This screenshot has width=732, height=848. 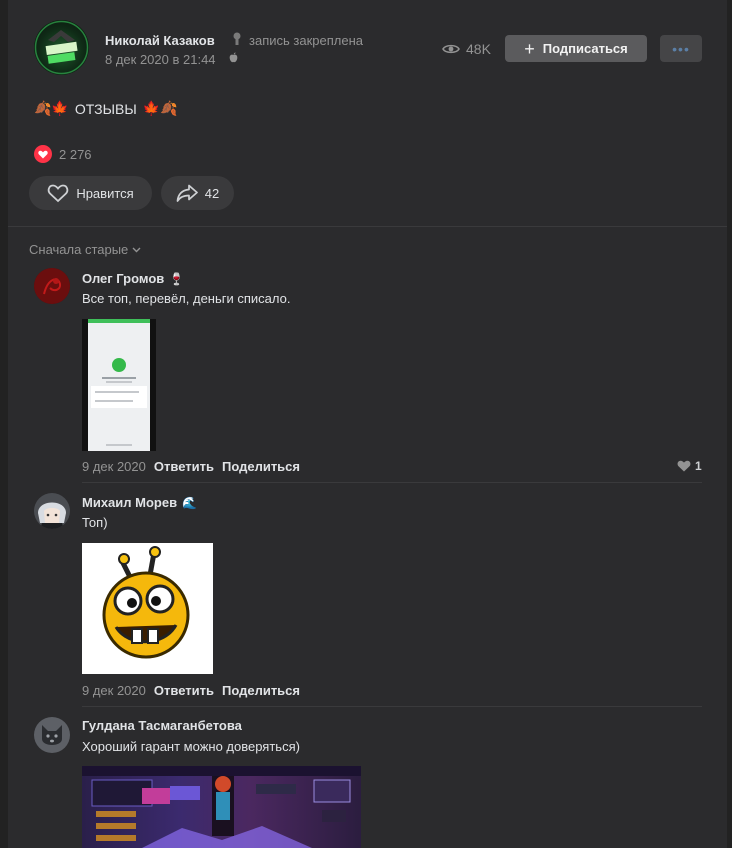 I want to click on author-avatar, so click(x=61, y=47).